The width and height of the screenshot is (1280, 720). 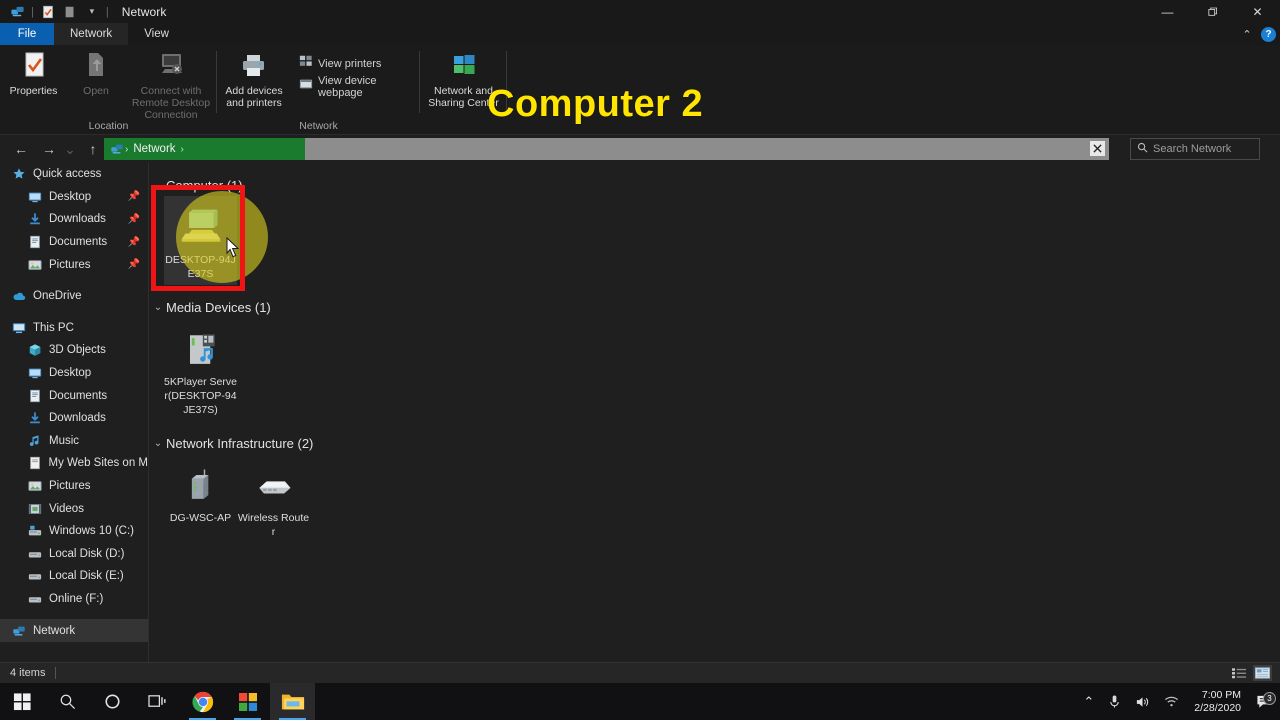 What do you see at coordinates (91, 34) in the screenshot?
I see `tab-network: Network` at bounding box center [91, 34].